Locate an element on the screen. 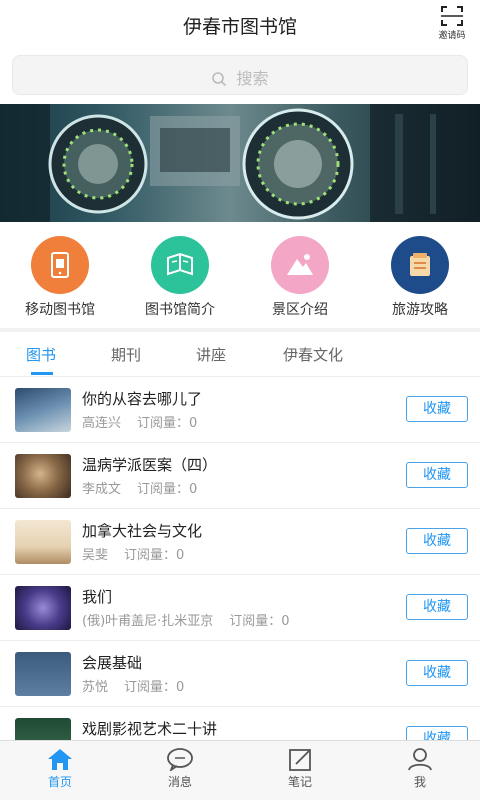 This screenshot has width=480, height=800. tab-periodicals: 期刊 is located at coordinates (126, 354).